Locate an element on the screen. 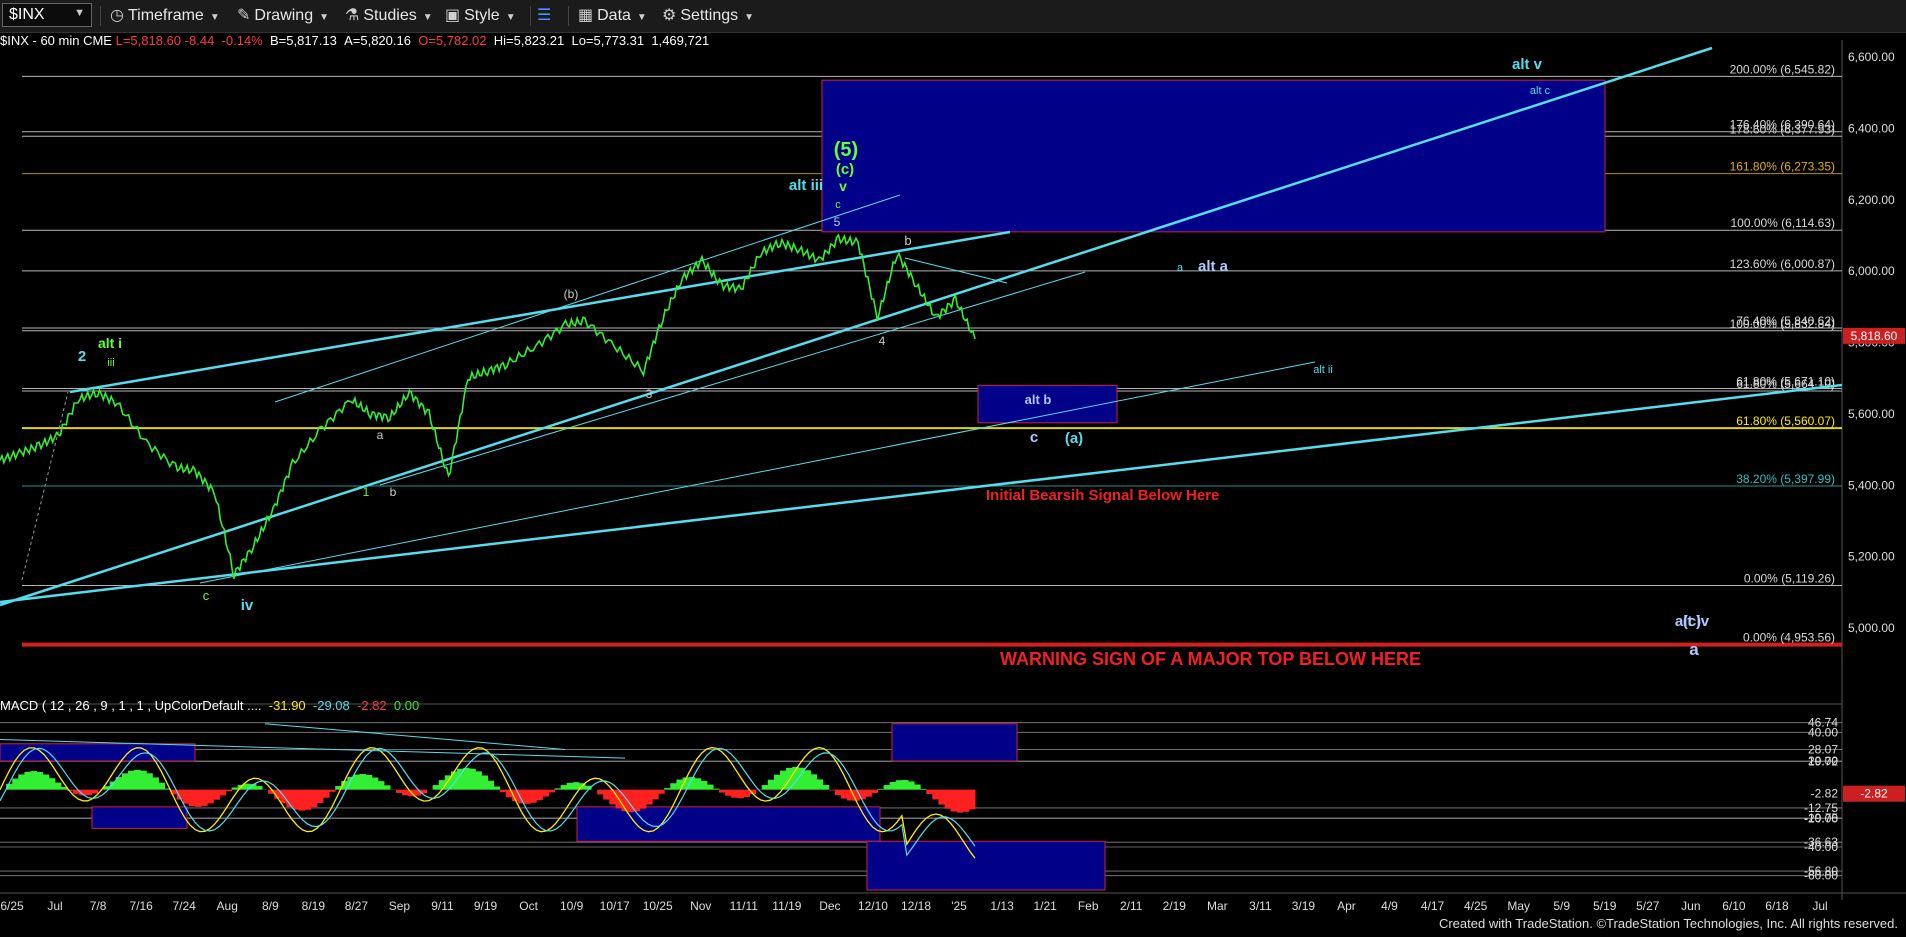 Image resolution: width=1906 pixels, height=937 pixels. x-tick-label: 9/11 is located at coordinates (442, 906).